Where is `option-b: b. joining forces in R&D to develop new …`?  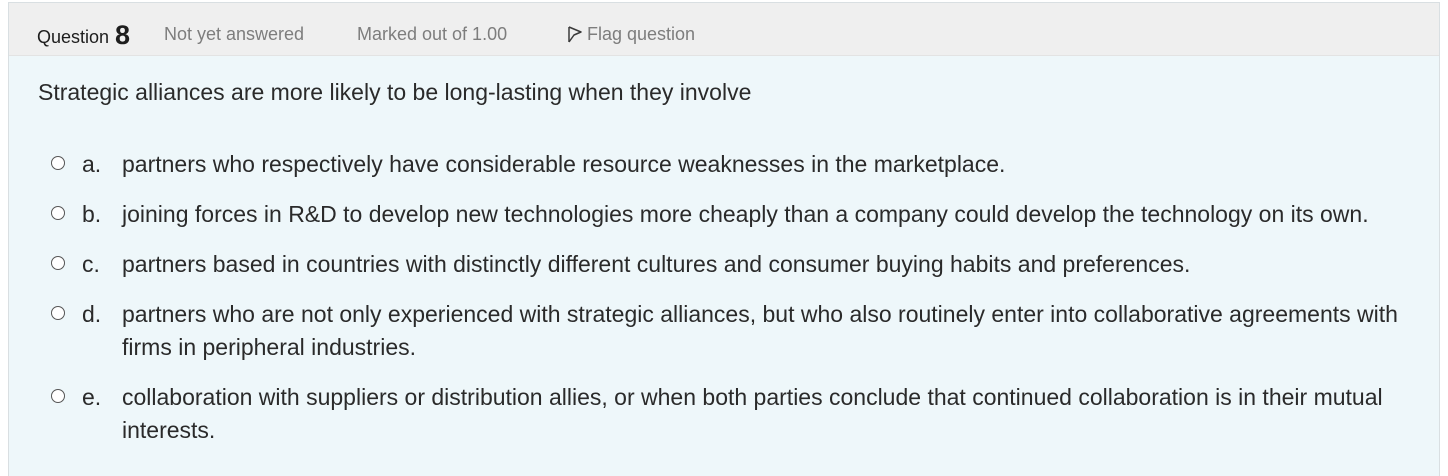 option-b: b. joining forces in R&D to develop new … is located at coordinates (741, 214).